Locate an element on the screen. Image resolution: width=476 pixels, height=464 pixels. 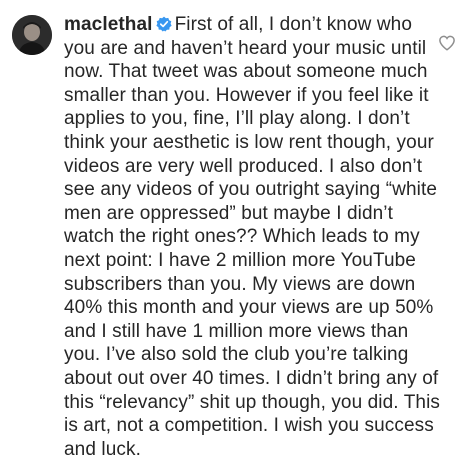
verified-badge-icon is located at coordinates (163, 24).